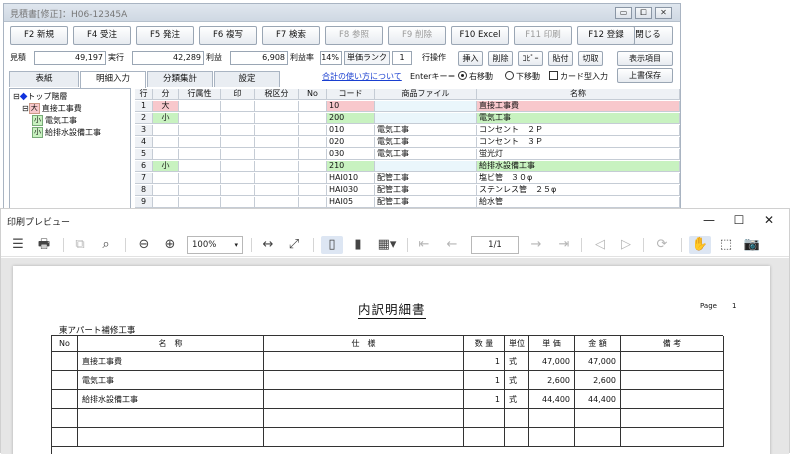 The height and width of the screenshot is (454, 790). What do you see at coordinates (752, 245) in the screenshot?
I see `snapshot-icon: 📷` at bounding box center [752, 245].